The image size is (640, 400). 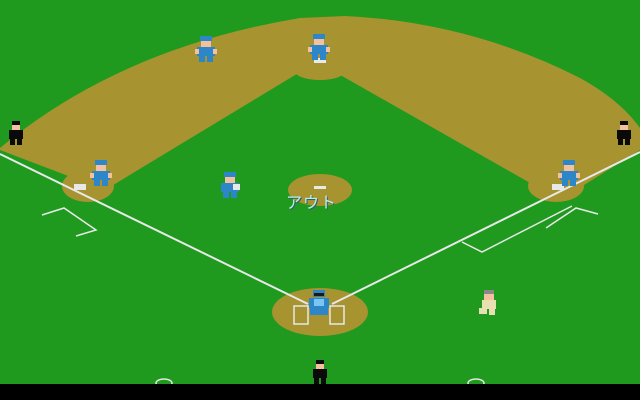 I want to click on home-umpire, so click(x=320, y=372).